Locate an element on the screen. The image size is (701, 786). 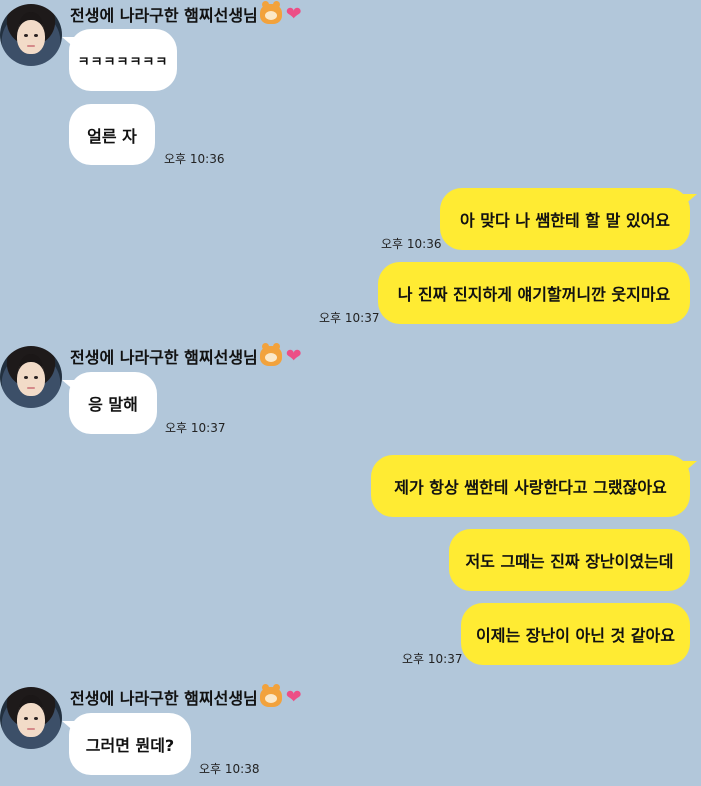
received-message: 그러면 뭔데? is located at coordinates (126, 744).